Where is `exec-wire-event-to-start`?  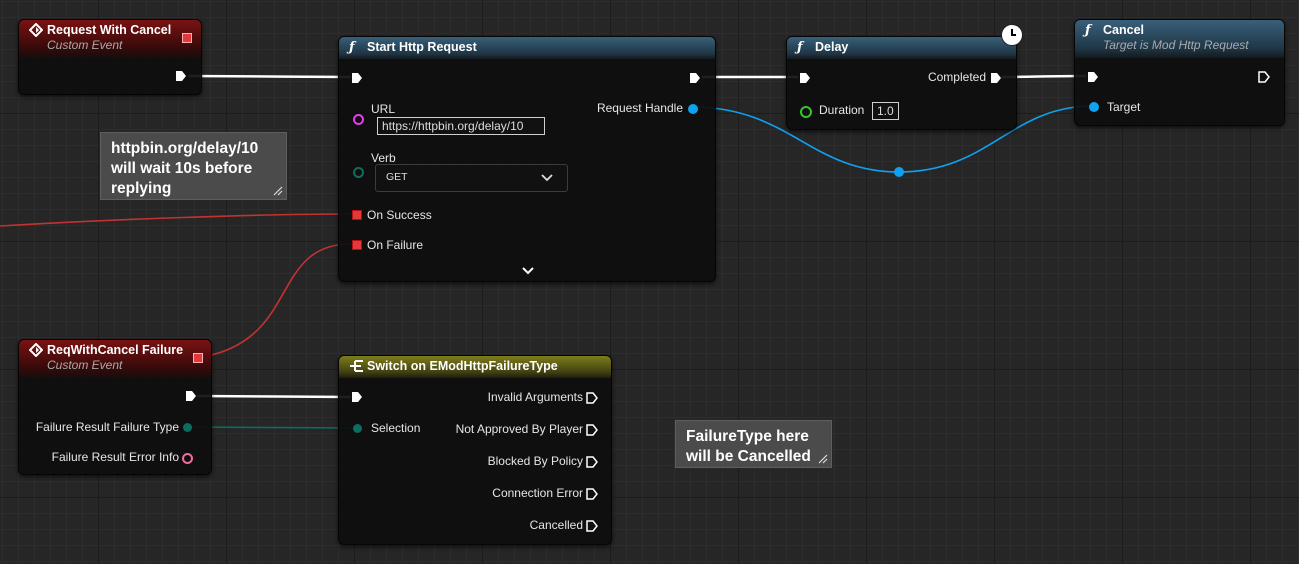 exec-wire-event-to-start is located at coordinates (269, 76).